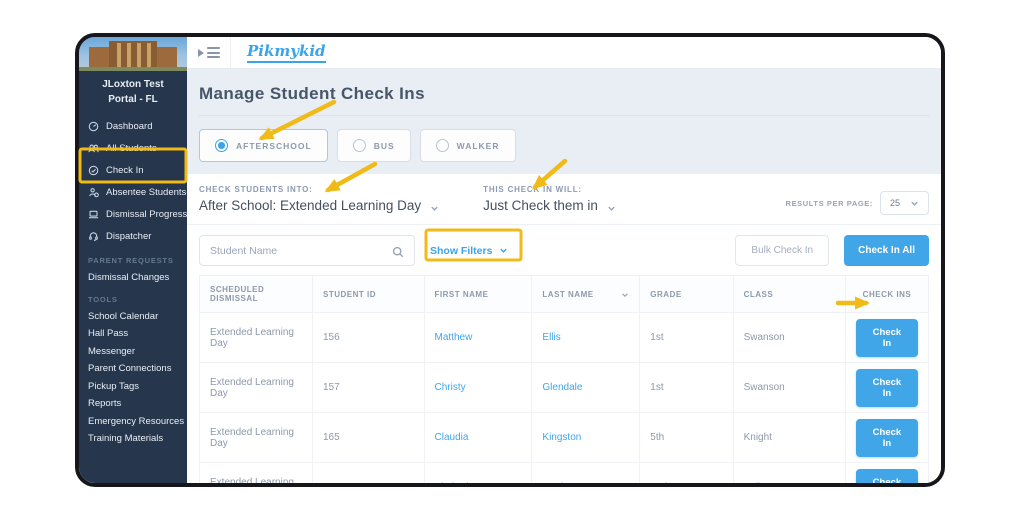 The height and width of the screenshot is (517, 1024). What do you see at coordinates (133, 333) in the screenshot?
I see `sidebar-item-hall-pass: Hall Pass` at bounding box center [133, 333].